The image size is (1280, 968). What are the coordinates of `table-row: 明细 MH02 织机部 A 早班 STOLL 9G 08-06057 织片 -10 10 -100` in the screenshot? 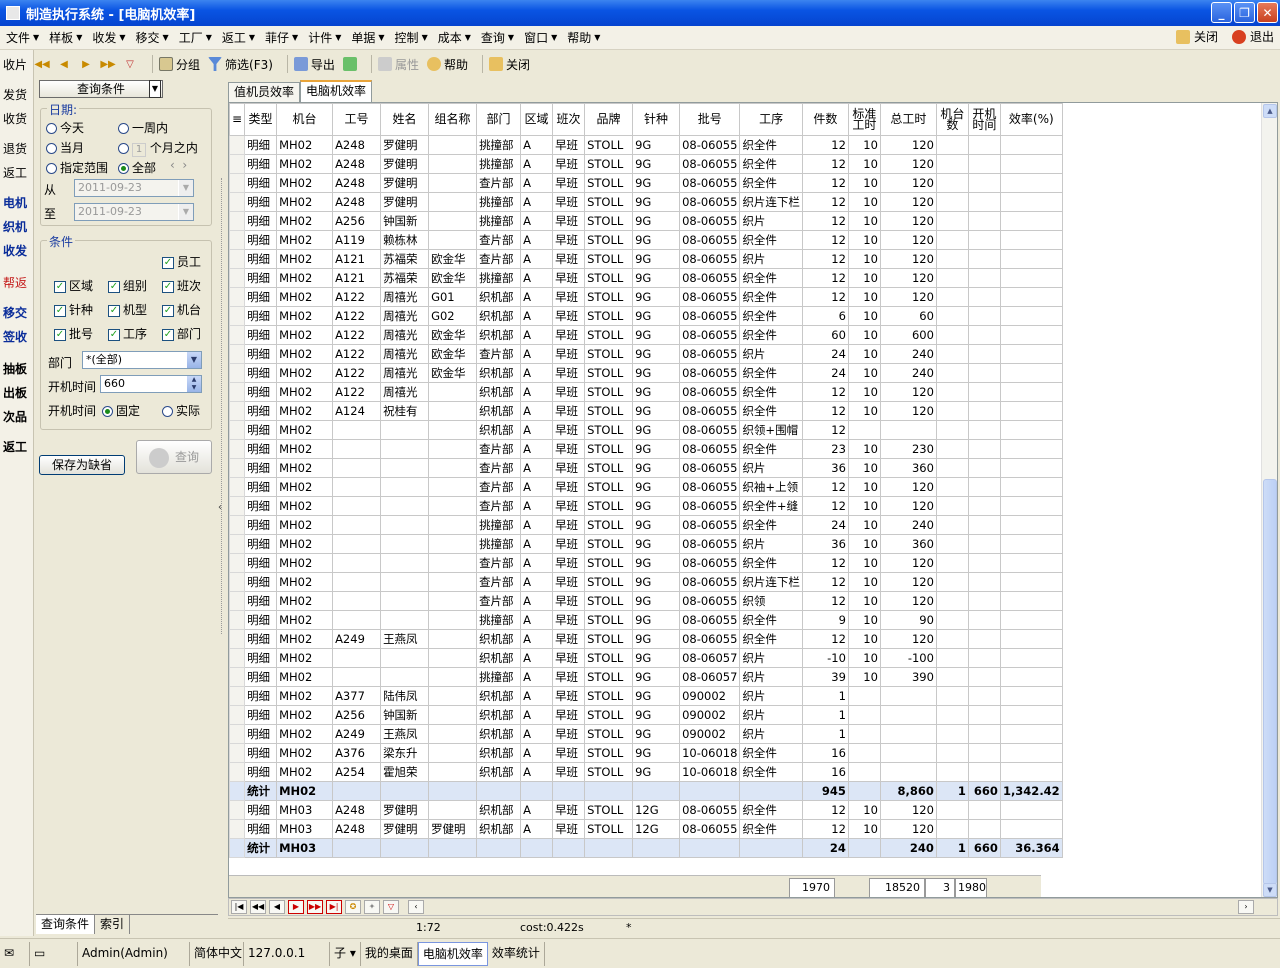 It's located at (646, 658).